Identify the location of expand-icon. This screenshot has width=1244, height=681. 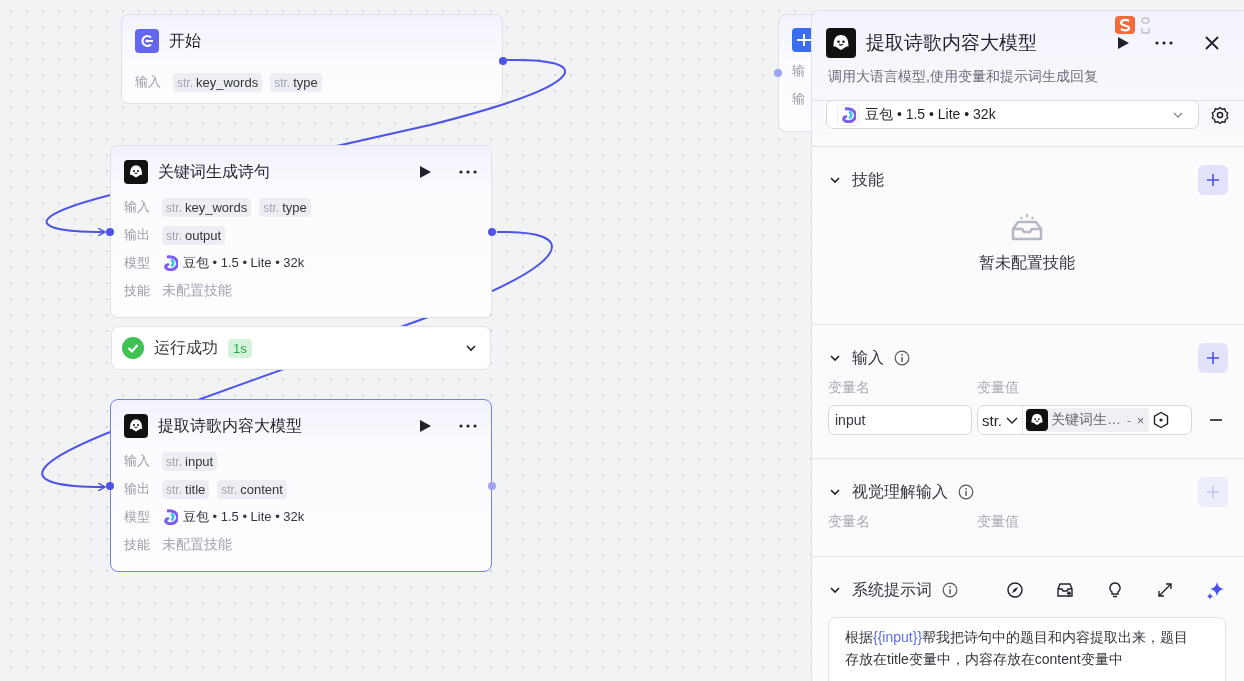
(1165, 590).